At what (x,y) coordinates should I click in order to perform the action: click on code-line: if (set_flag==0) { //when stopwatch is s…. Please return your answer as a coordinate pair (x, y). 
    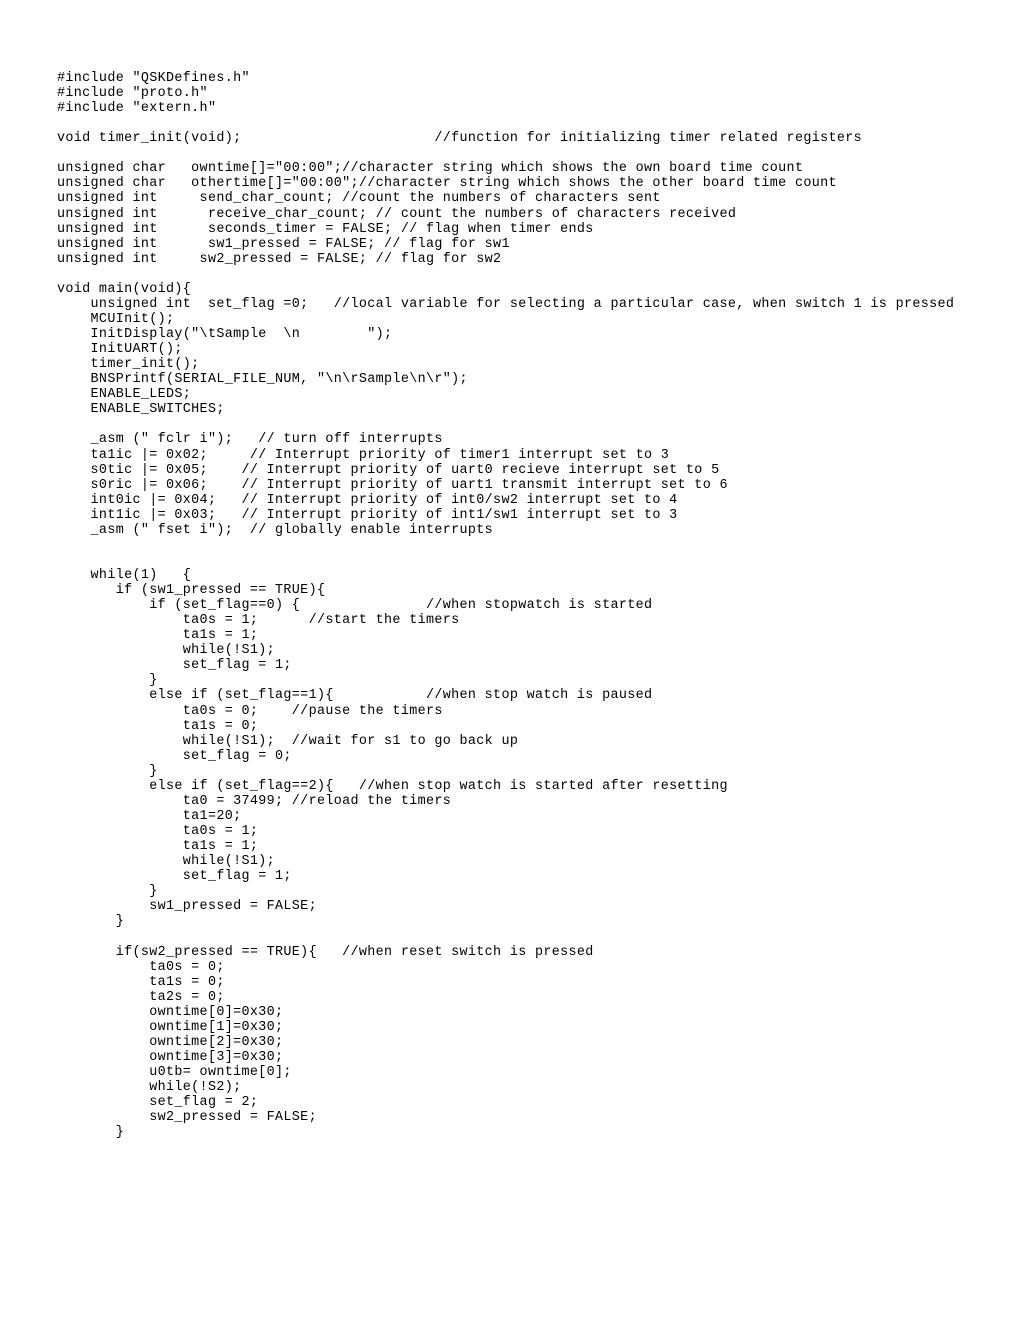
    Looking at the image, I should click on (355, 606).